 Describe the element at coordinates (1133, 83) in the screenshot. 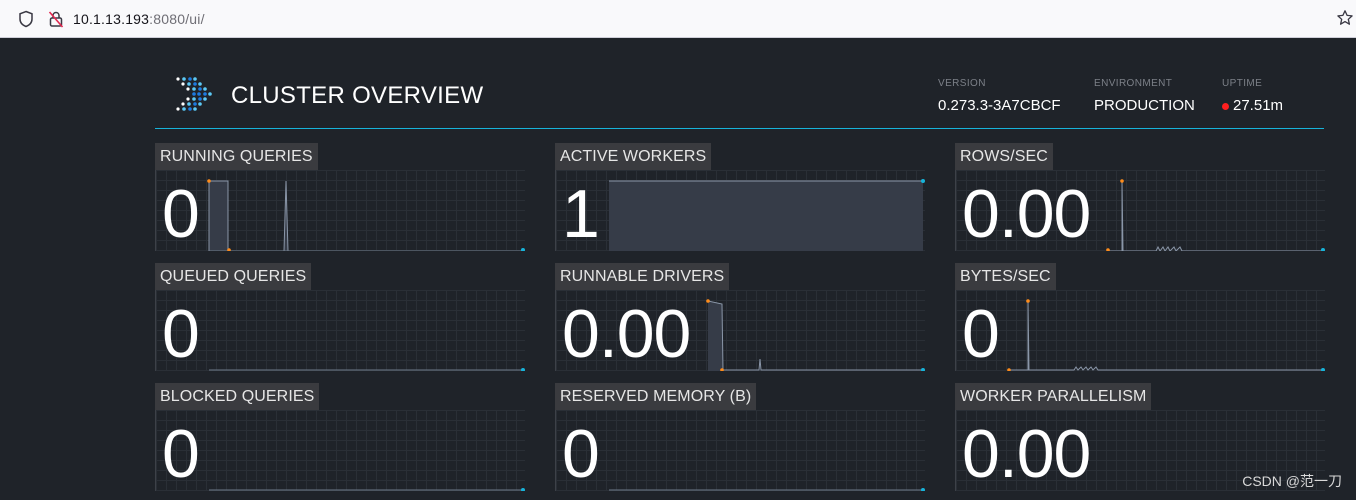

I see `environment-label: ENVIRONMENT` at that location.